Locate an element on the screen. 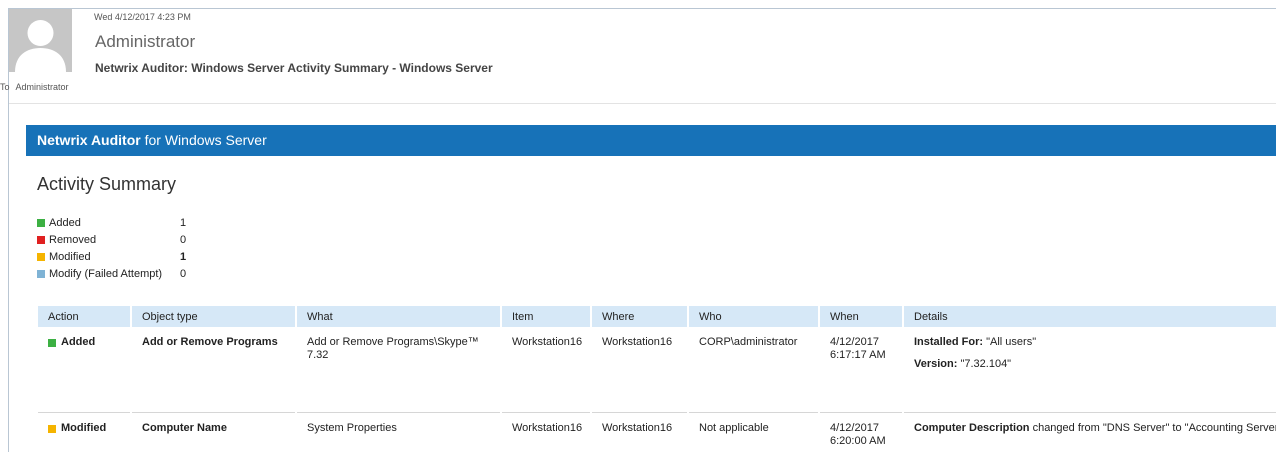 Image resolution: width=1276 pixels, height=452 pixels. legend-label: Modify (Failed Attempt) is located at coordinates (106, 273).